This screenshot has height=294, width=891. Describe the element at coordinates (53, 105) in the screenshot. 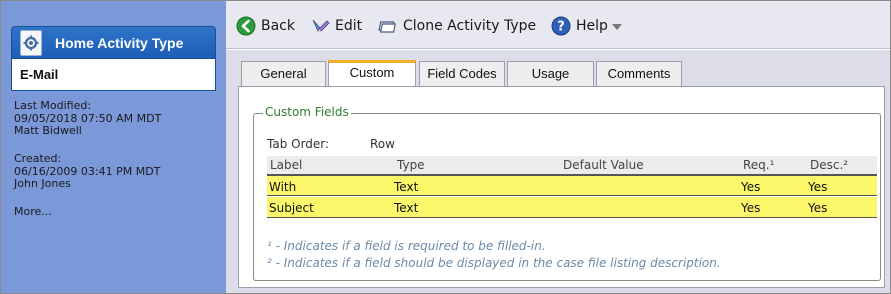

I see `last-modified-label: Last Modified:` at that location.